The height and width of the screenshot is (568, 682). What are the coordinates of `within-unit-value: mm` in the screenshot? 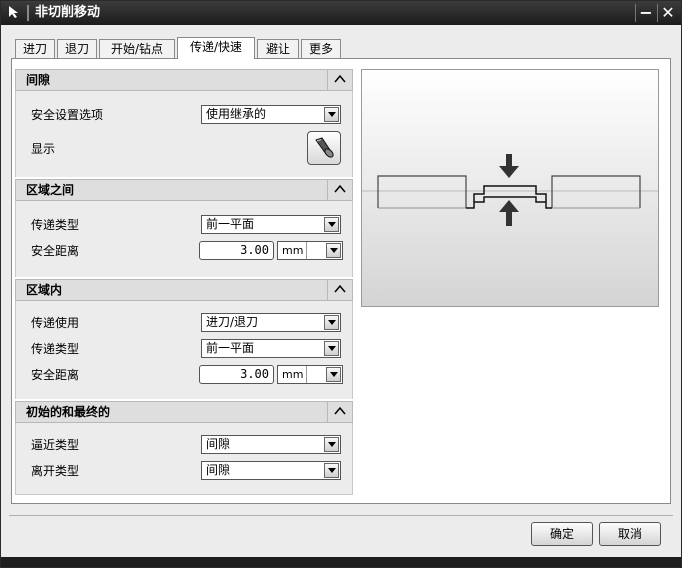 It's located at (293, 374).